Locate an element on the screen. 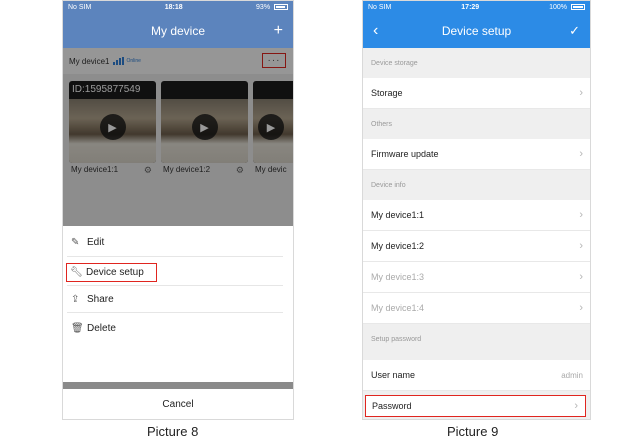  camera-tile: ▶ My device1:2 ⚙ is located at coordinates (204, 133).